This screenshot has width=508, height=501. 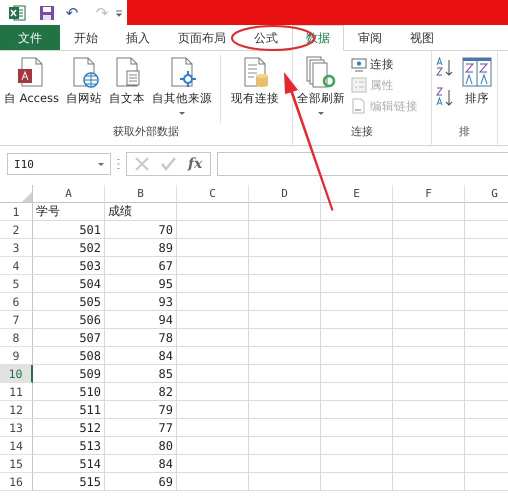 What do you see at coordinates (31, 89) in the screenshot?
I see `ribbon-button: 自 Access` at bounding box center [31, 89].